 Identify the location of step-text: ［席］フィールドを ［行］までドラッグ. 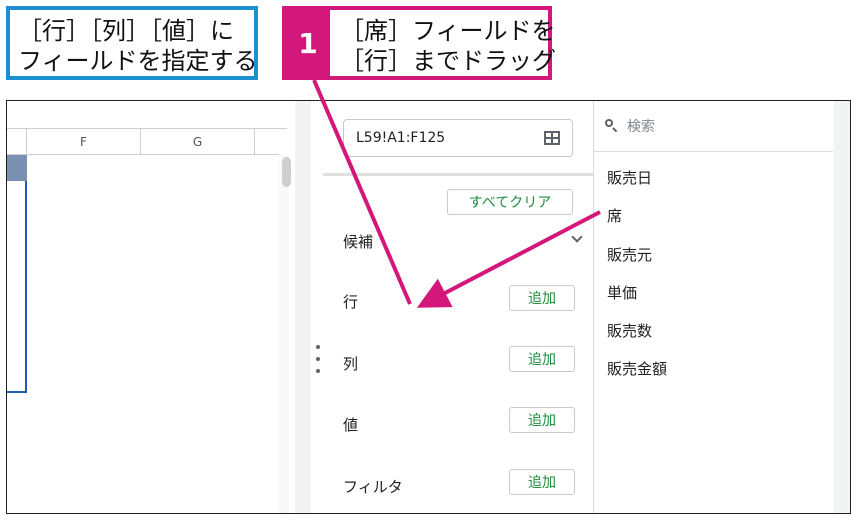
(448, 46).